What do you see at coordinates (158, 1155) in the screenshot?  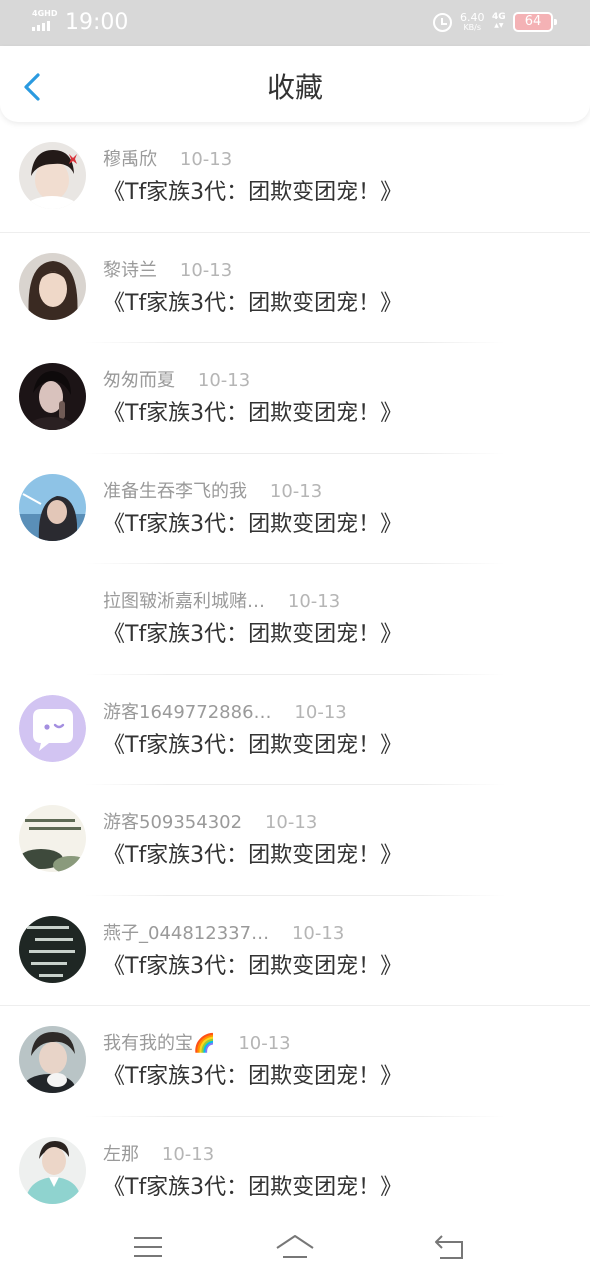 I see `item-meta: 左那 10-13` at bounding box center [158, 1155].